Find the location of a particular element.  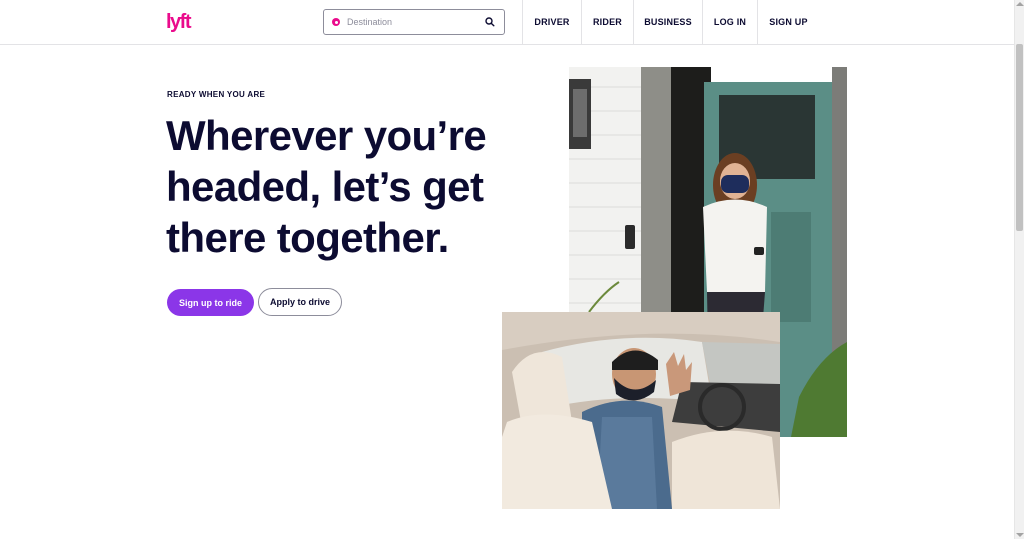

destination-search: Destination is located at coordinates (414, 22).